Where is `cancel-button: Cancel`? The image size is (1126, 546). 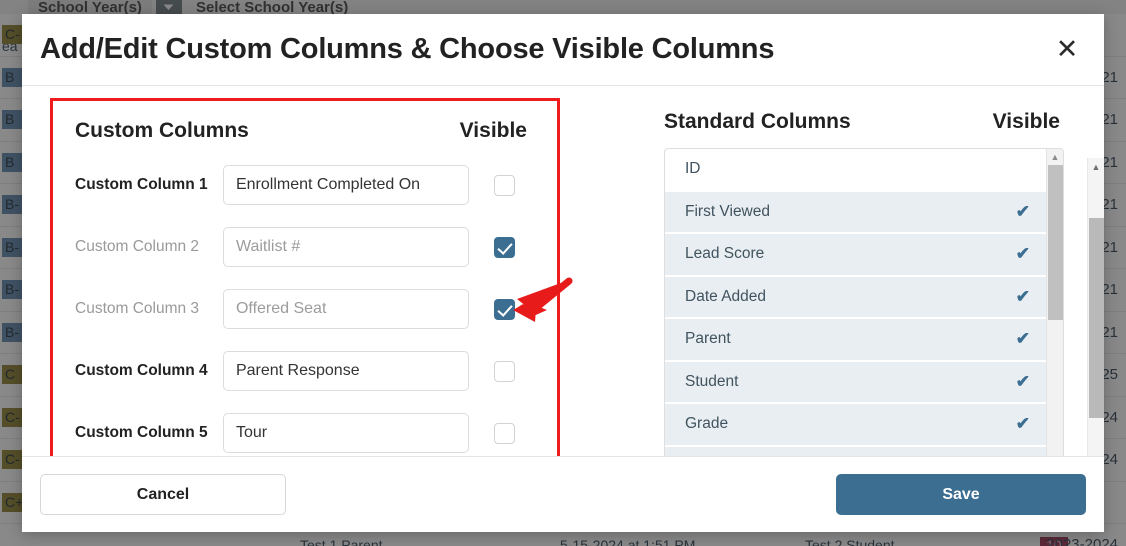 cancel-button: Cancel is located at coordinates (163, 494).